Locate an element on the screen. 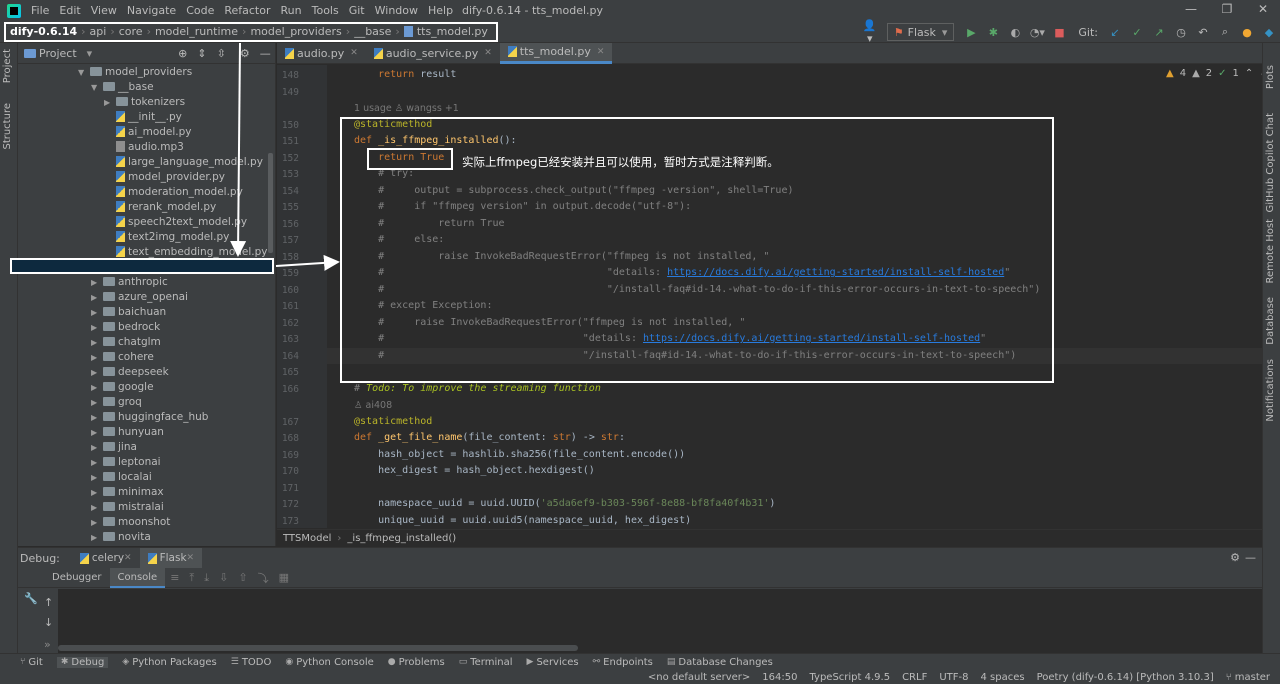 This screenshot has height=684, width=1280. inspection-widget: ▲4 ▲2 ✓1 ⌃ ⌄ is located at coordinates (1217, 73).